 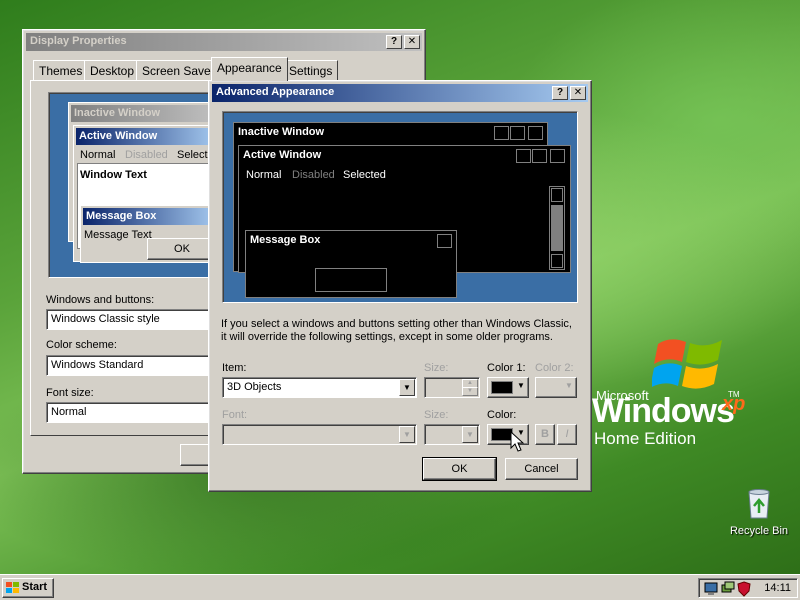 I want to click on windows-flag-logo, so click(x=687, y=364).